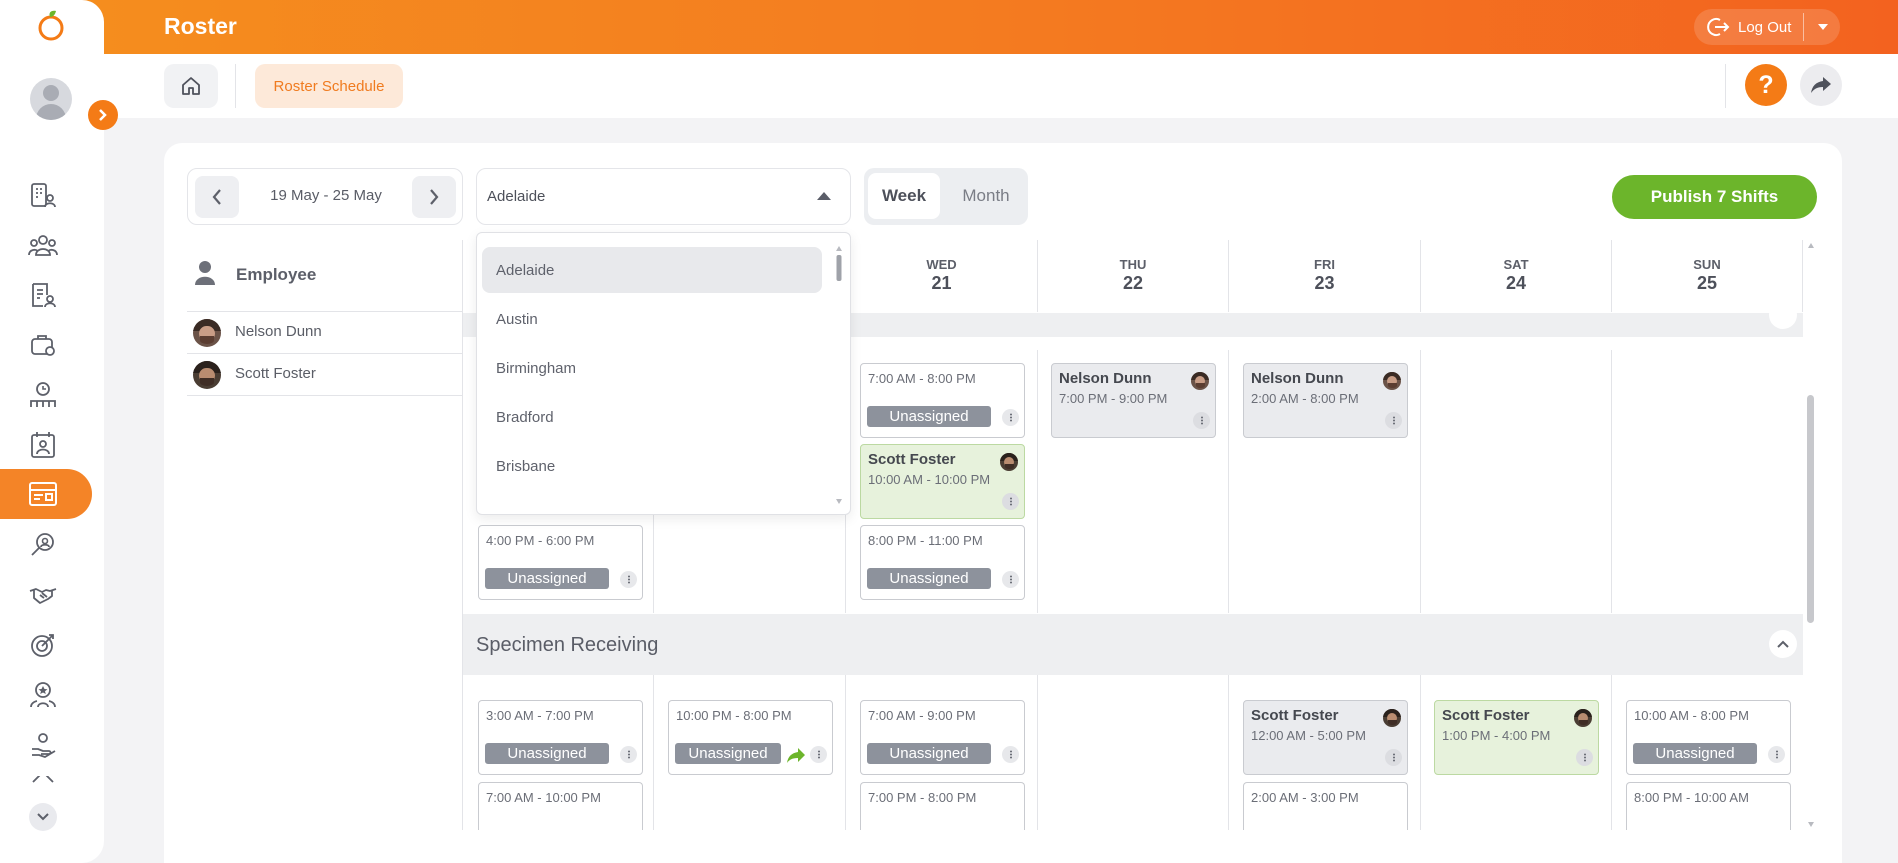 The height and width of the screenshot is (863, 1898). Describe the element at coordinates (942, 806) in the screenshot. I see `shift-card: 7:00 PM - 8:00 PM` at that location.